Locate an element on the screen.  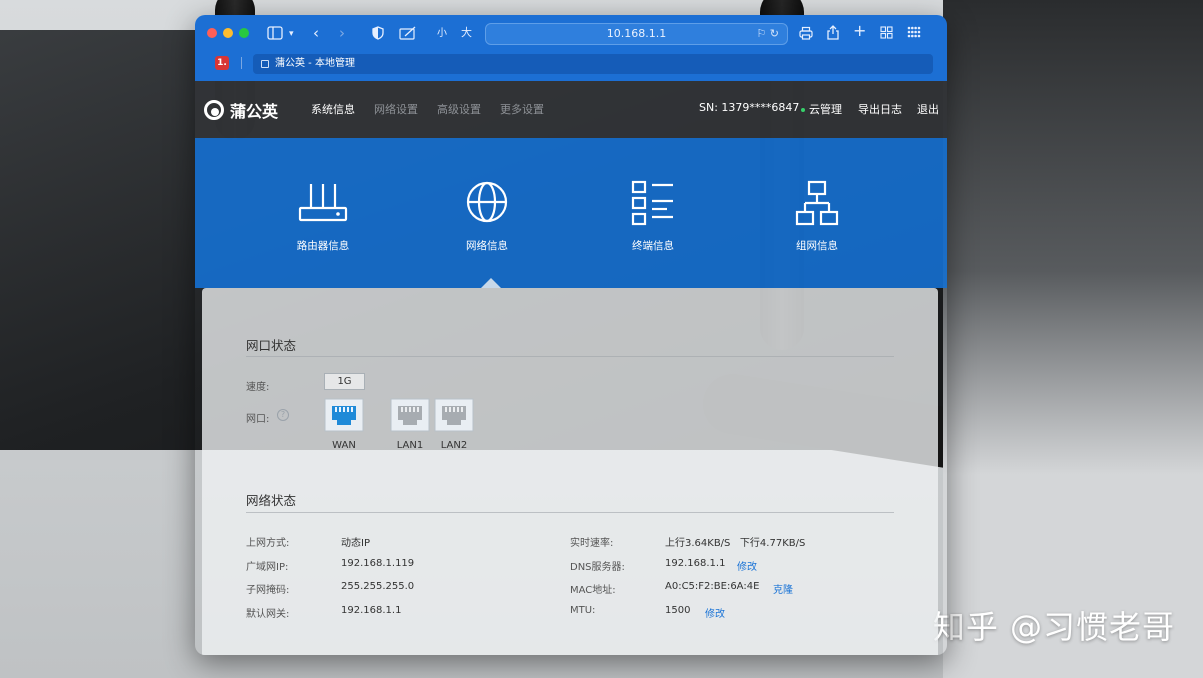
browser-toolbar: ▾ ‹ › 小 大 10.168.1.1 ⚐ ↻ + is located at coordinates (571, 34).